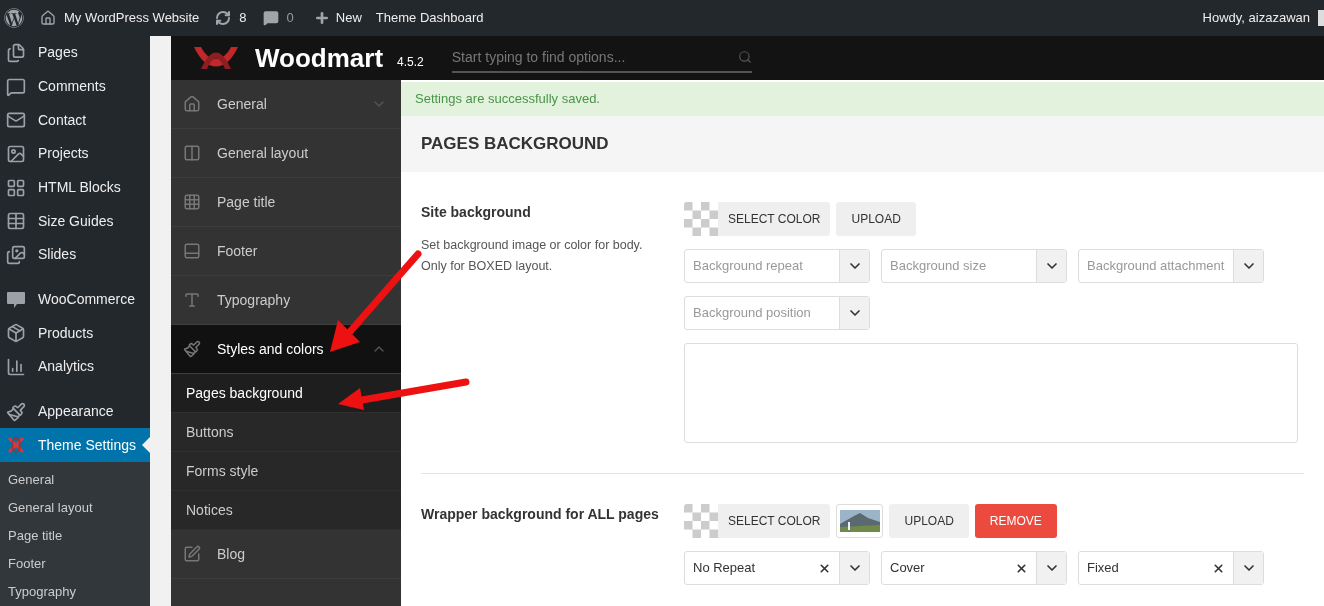 The height and width of the screenshot is (606, 1324). What do you see at coordinates (725, 568) in the screenshot?
I see `dropdown-value: No Repeat` at bounding box center [725, 568].